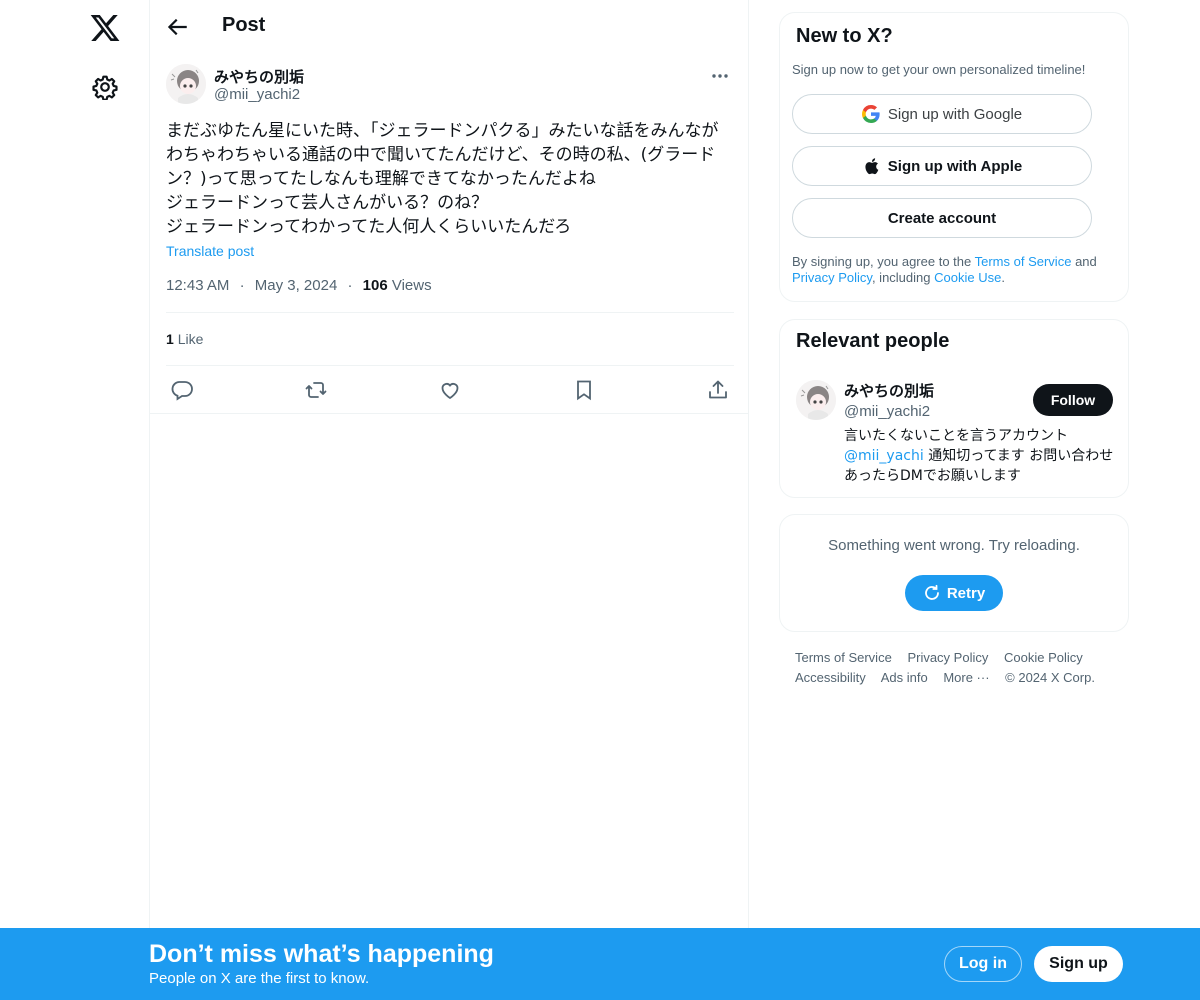 Image resolution: width=1200 pixels, height=1000 pixels. What do you see at coordinates (321, 954) in the screenshot?
I see `bottom-bar-title: Don’t miss what’s happening` at bounding box center [321, 954].